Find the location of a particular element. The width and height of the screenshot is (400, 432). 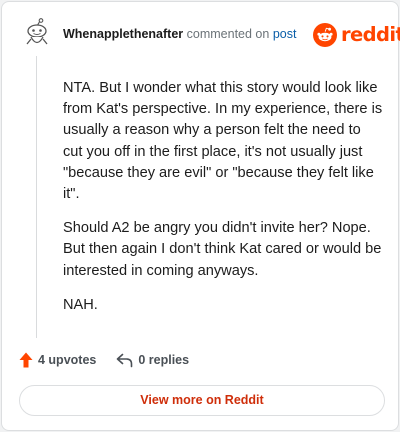

upvote-arrow-icon is located at coordinates (26, 360).